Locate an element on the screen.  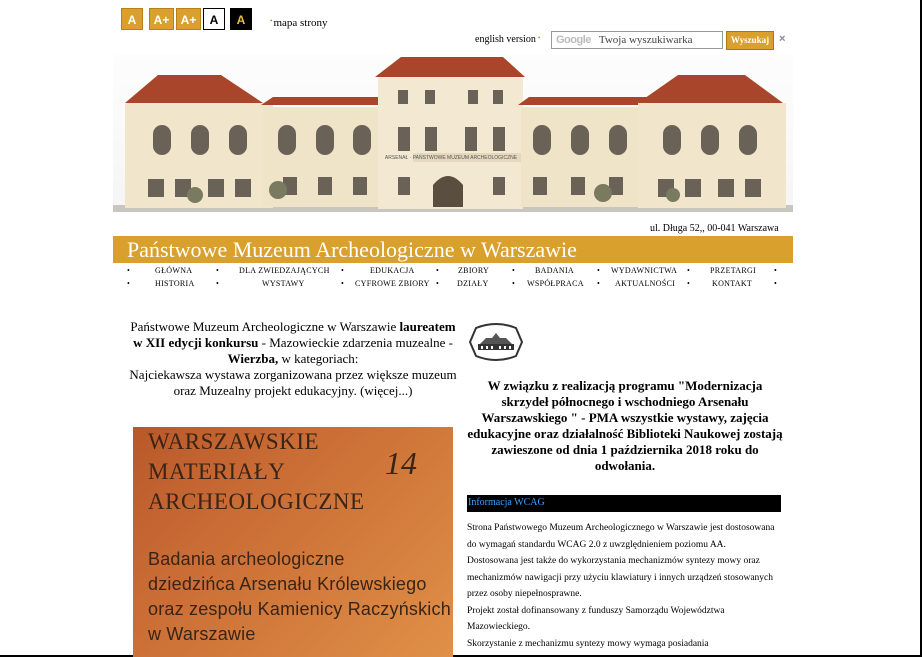
search-button: Wyszukaj is located at coordinates (750, 40).